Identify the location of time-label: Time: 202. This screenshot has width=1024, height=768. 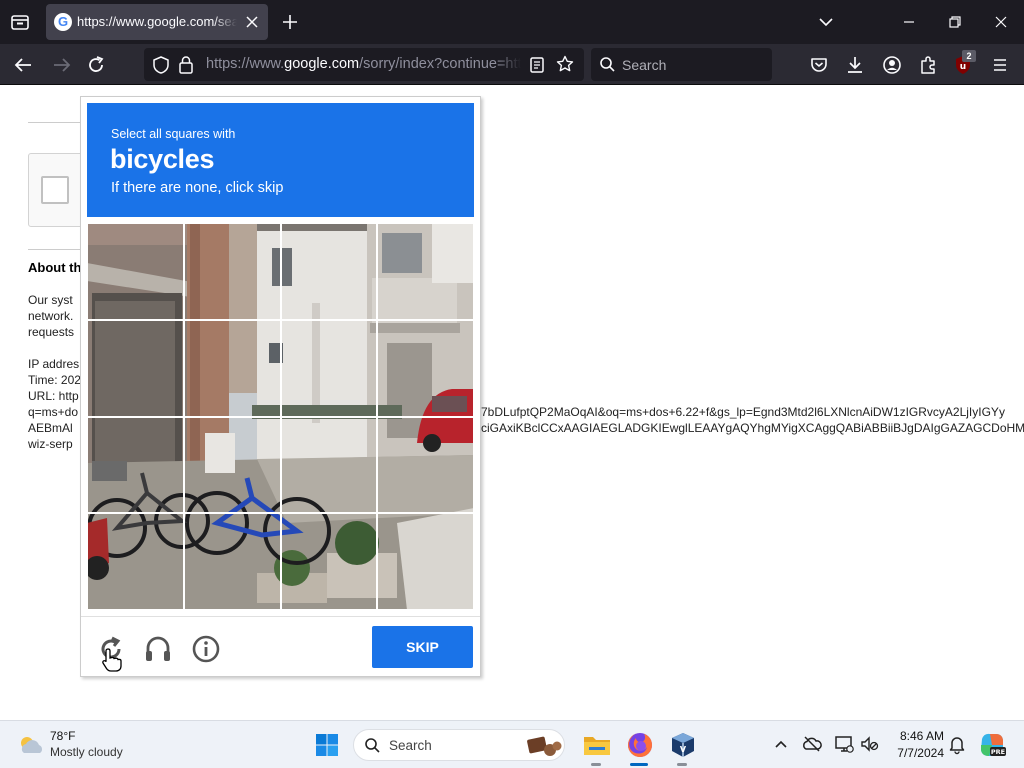
(54, 380).